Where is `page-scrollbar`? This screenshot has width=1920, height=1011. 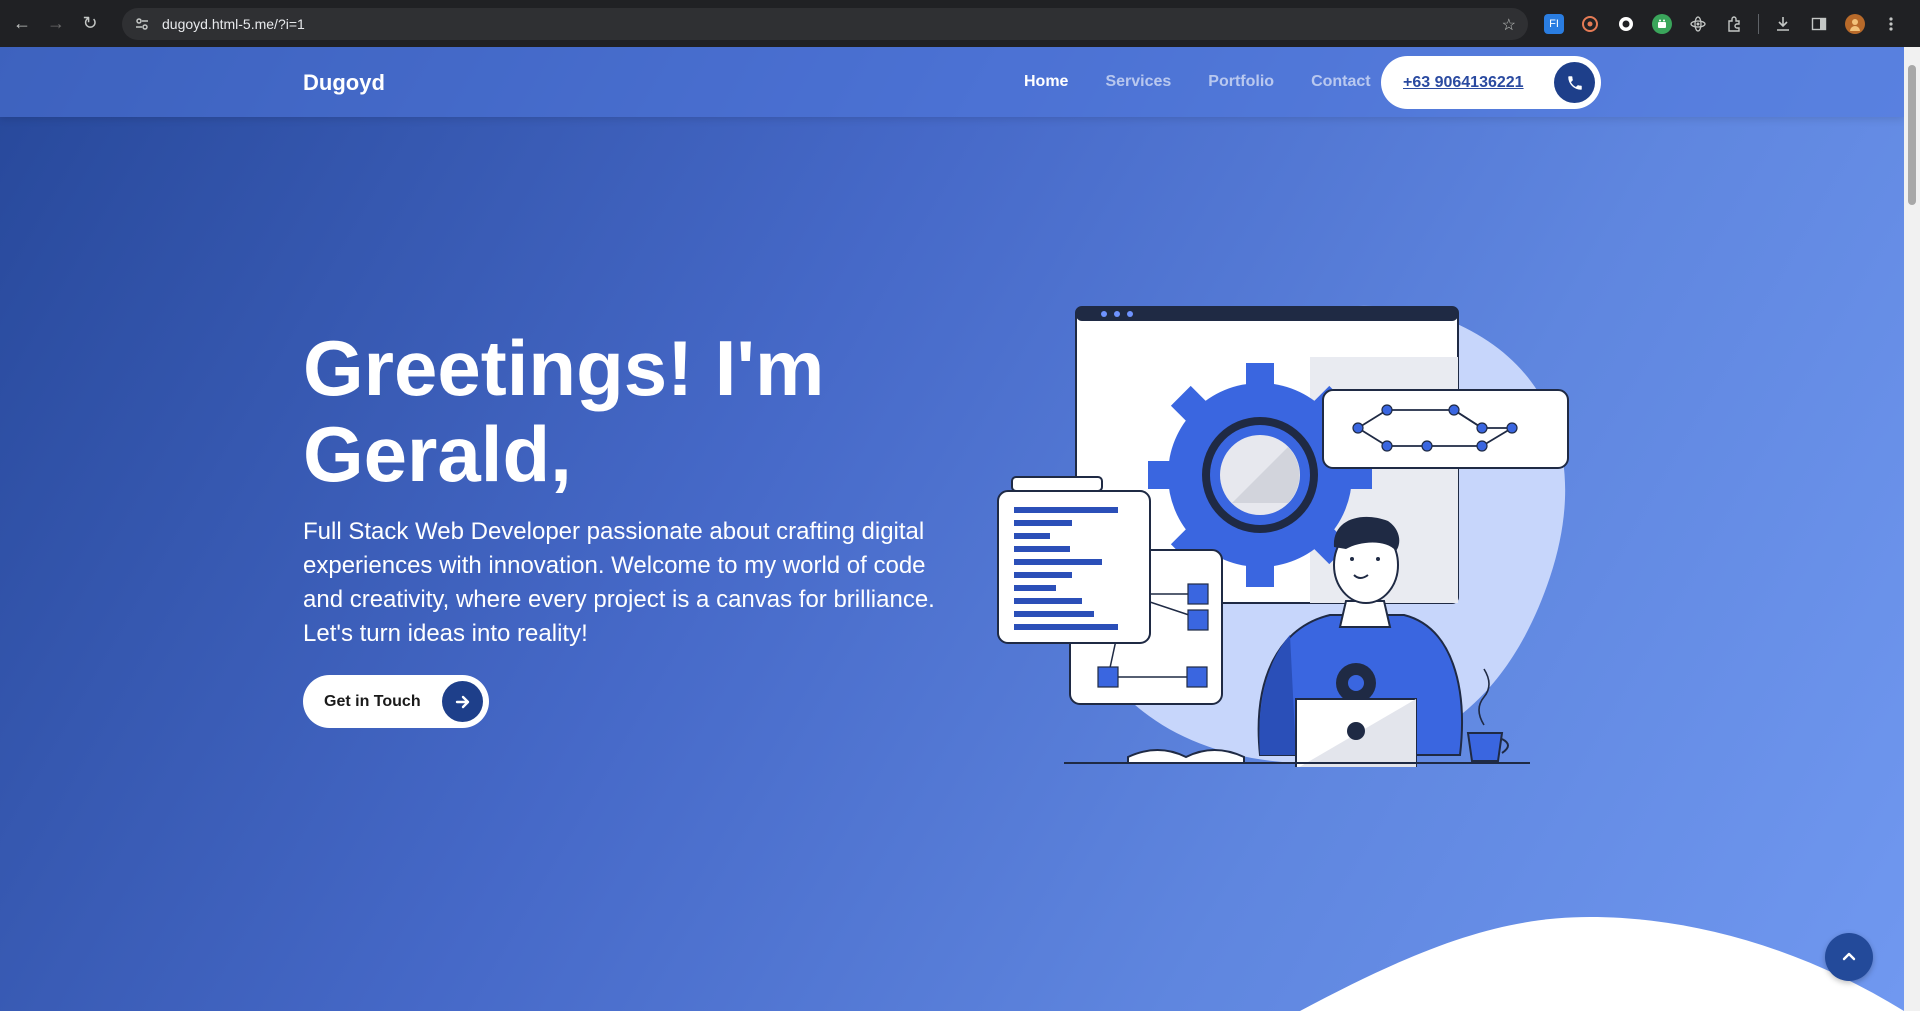 page-scrollbar is located at coordinates (1912, 529).